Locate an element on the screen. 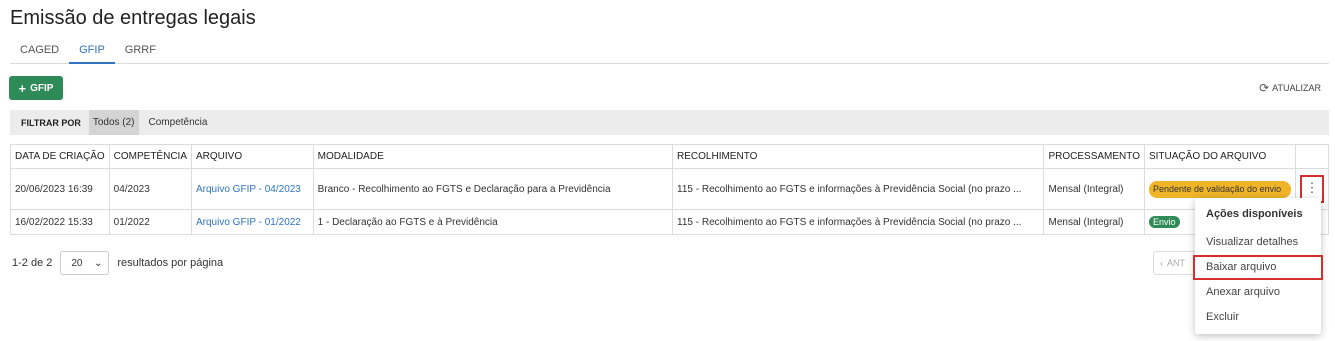 This screenshot has width=1335, height=341. menu-item-download-file: Baixar arquivo is located at coordinates (1258, 267).